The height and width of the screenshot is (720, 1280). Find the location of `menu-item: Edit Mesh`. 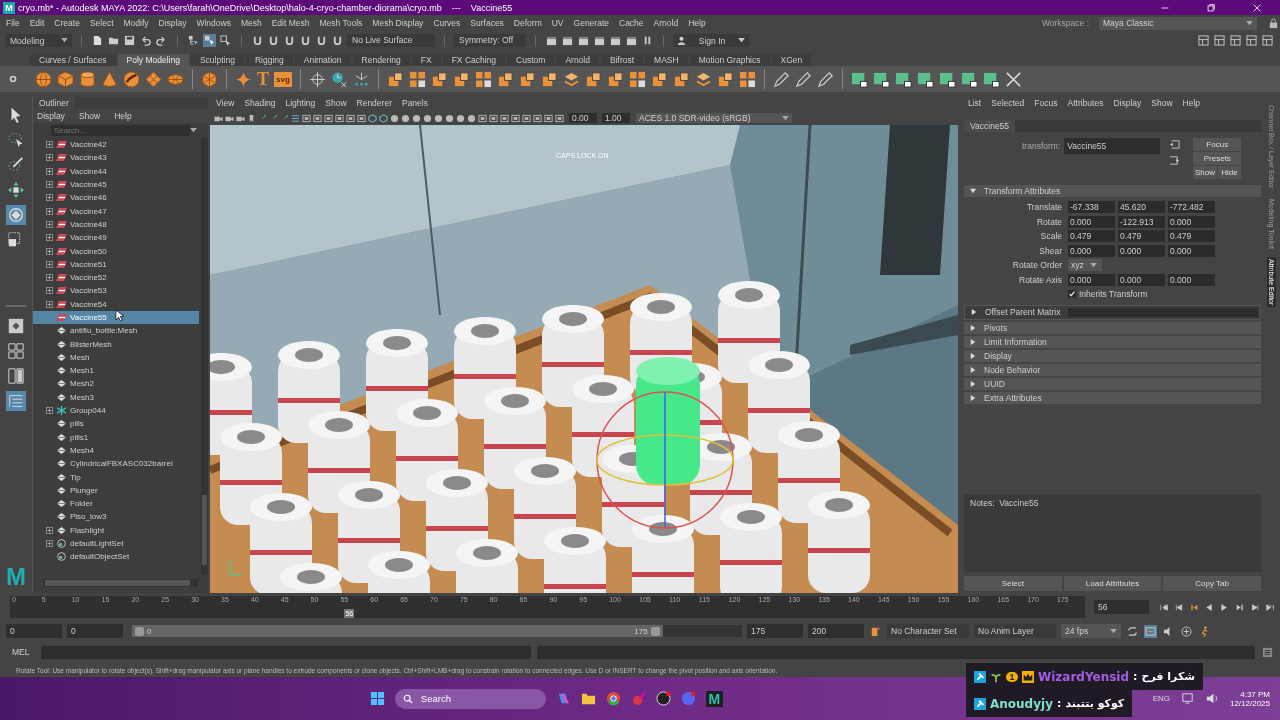

menu-item: Edit Mesh is located at coordinates (290, 23).